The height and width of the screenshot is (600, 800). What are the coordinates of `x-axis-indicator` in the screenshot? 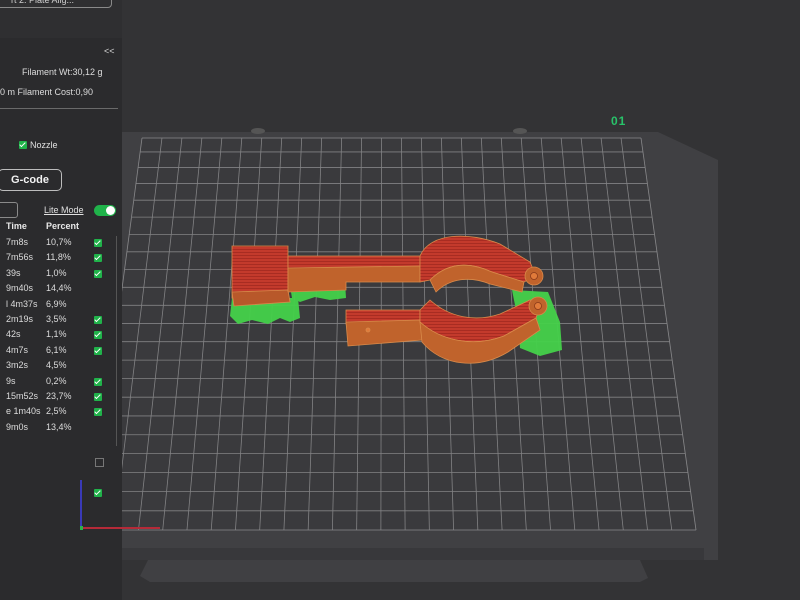 It's located at (121, 528).